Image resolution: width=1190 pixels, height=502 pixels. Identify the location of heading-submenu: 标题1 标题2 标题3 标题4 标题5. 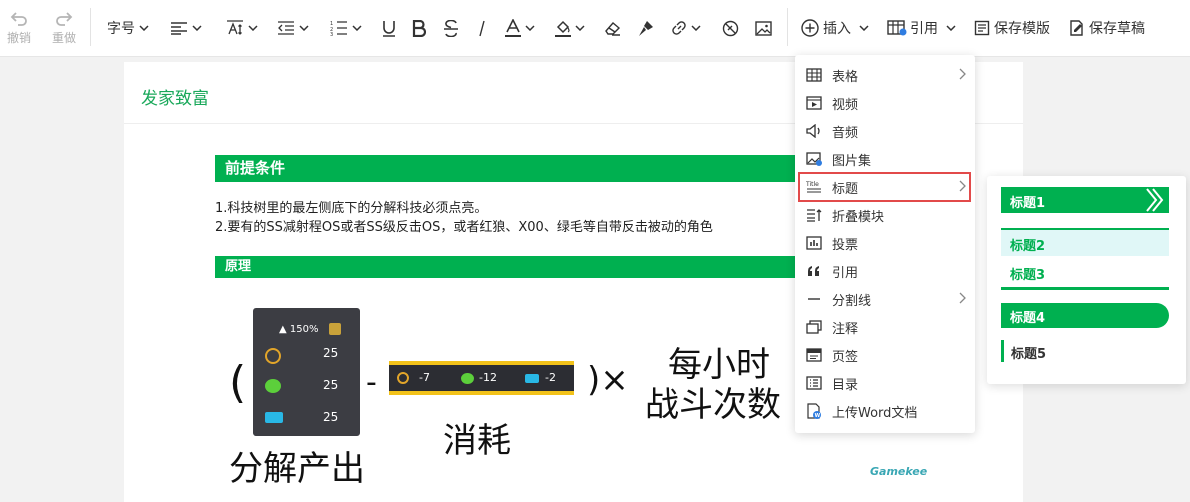
(1086, 280).